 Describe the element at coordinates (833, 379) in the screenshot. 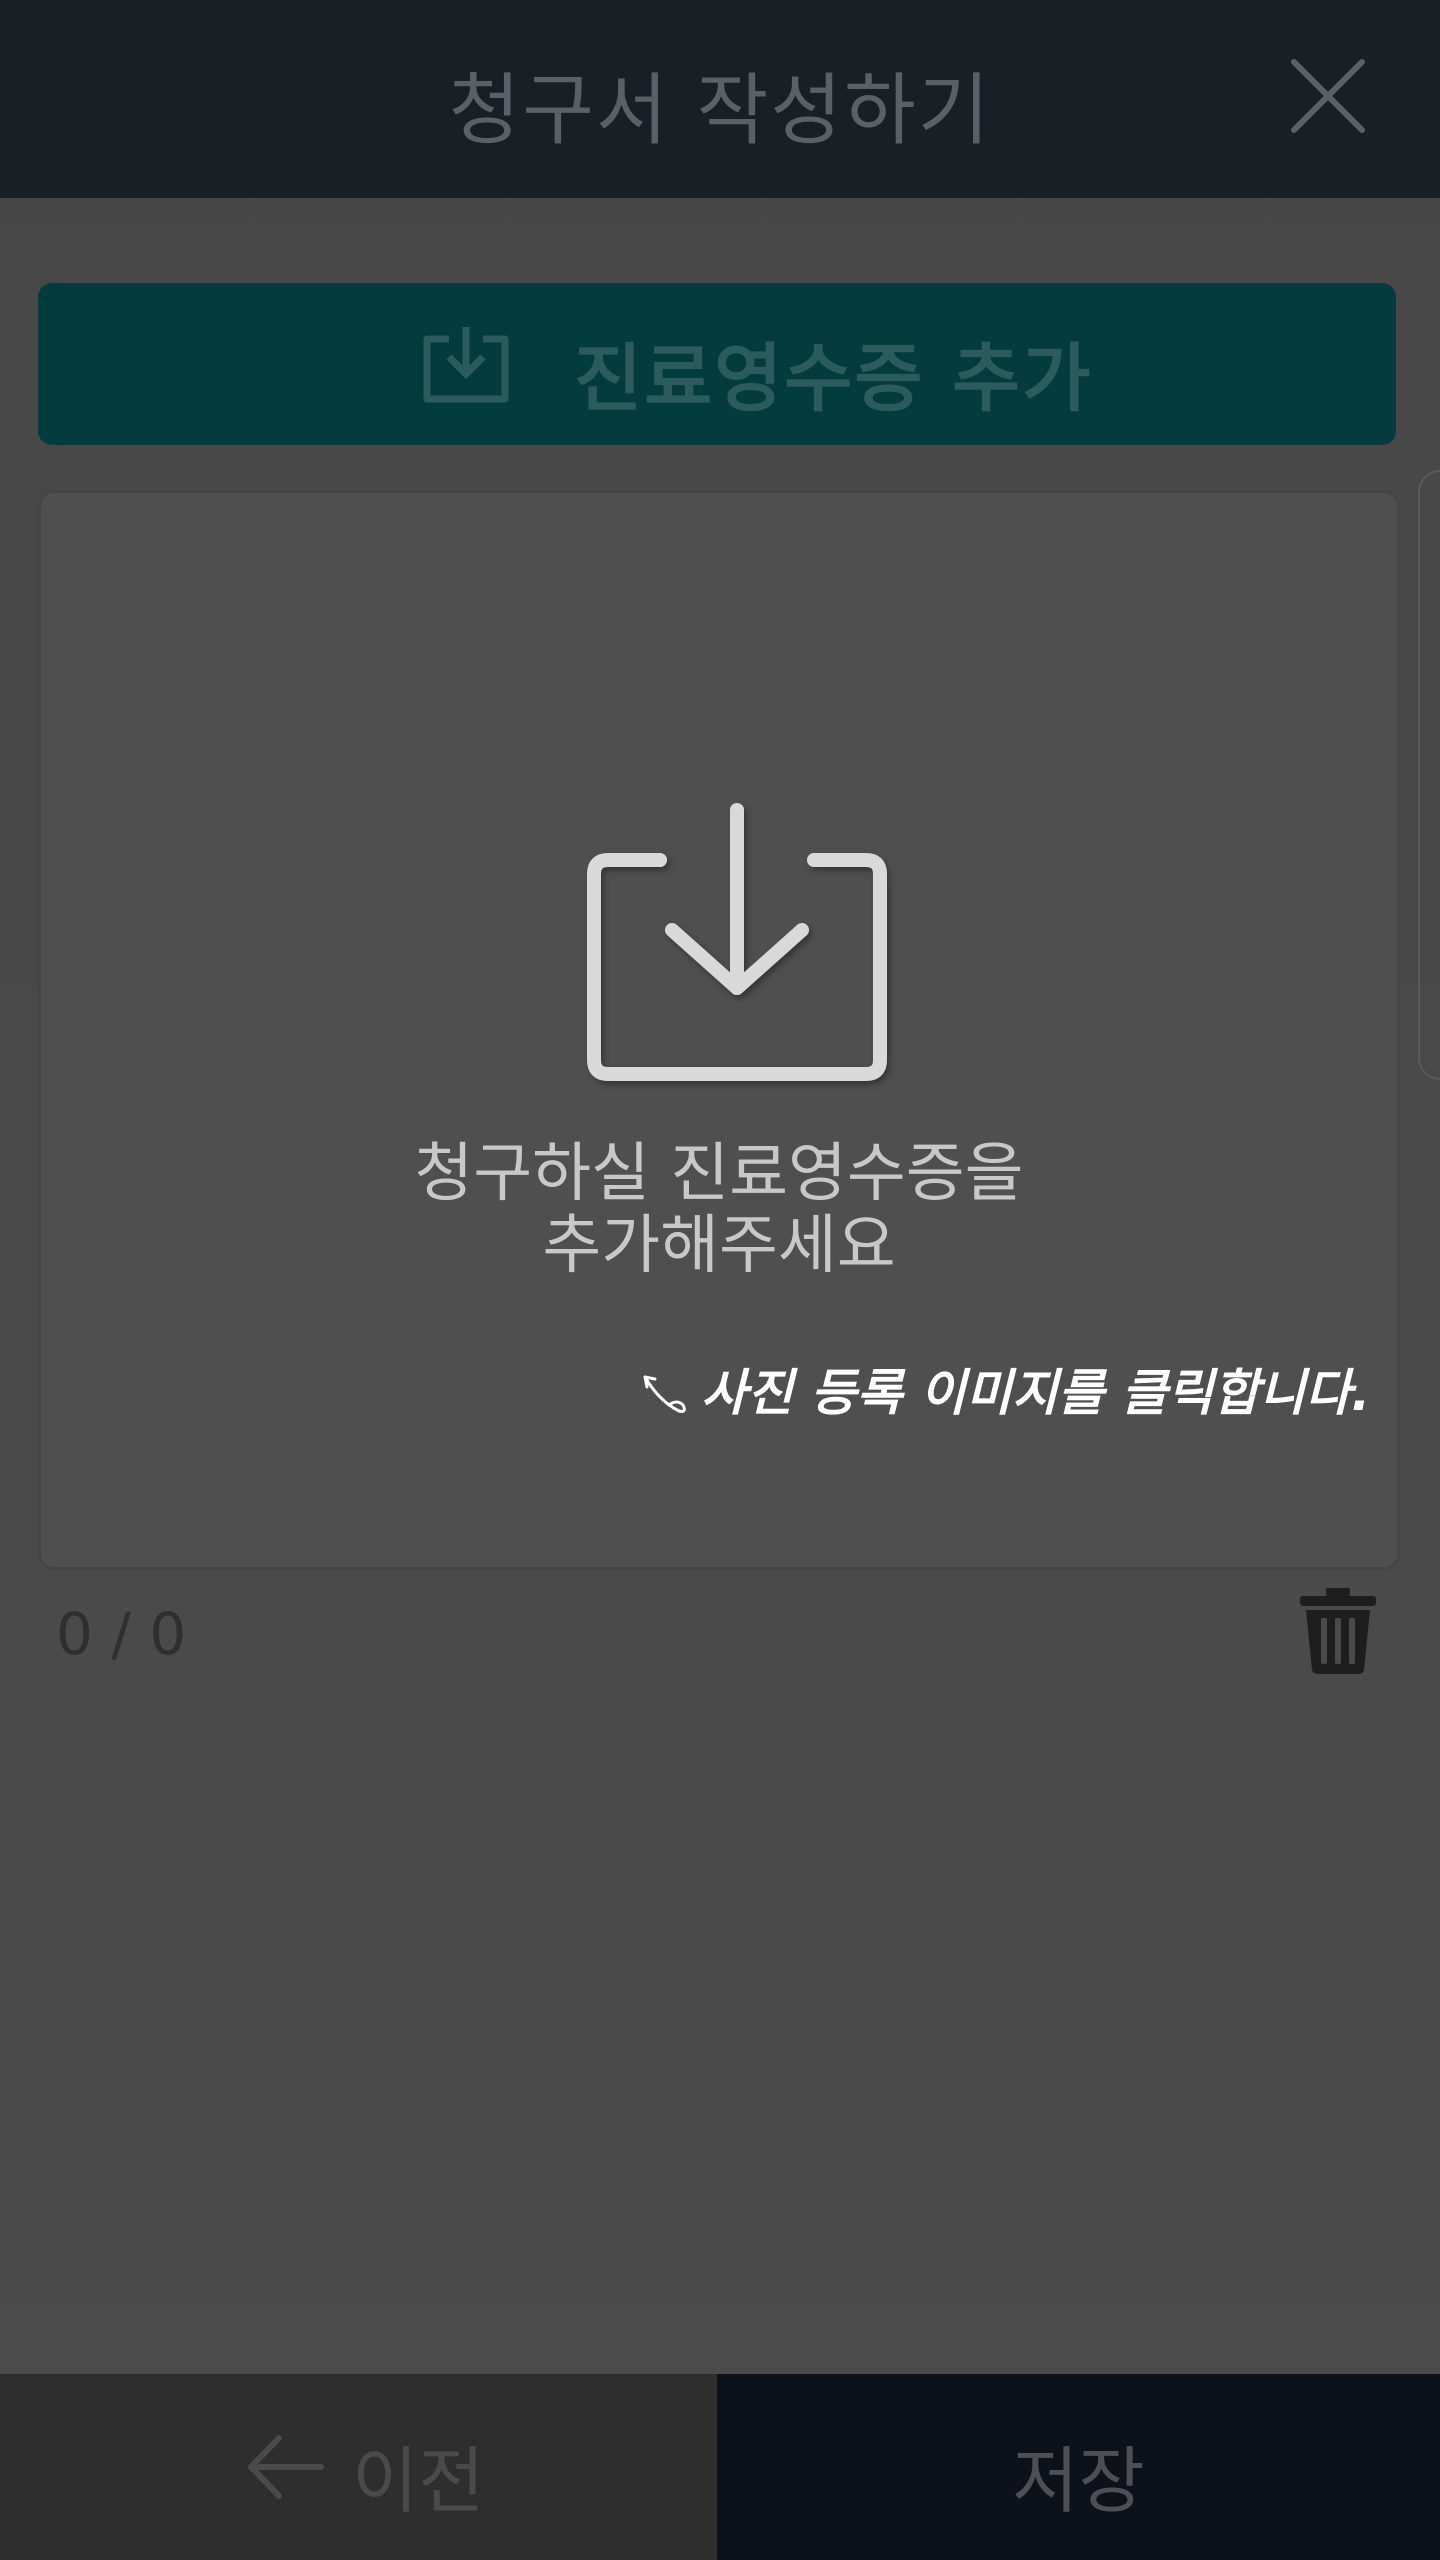

I see `add-receipt-label: 진료영수증 추가` at that location.